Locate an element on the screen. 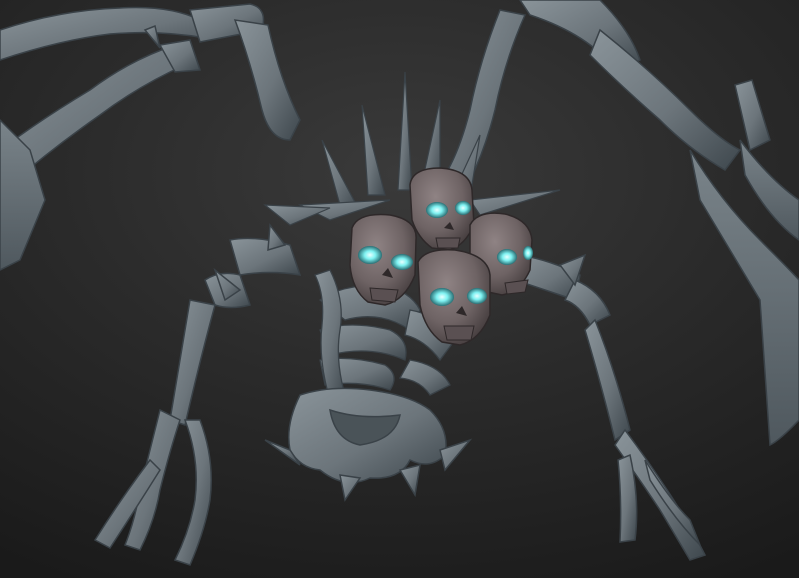 The image size is (799, 578). pelvis-base is located at coordinates (368, 444).